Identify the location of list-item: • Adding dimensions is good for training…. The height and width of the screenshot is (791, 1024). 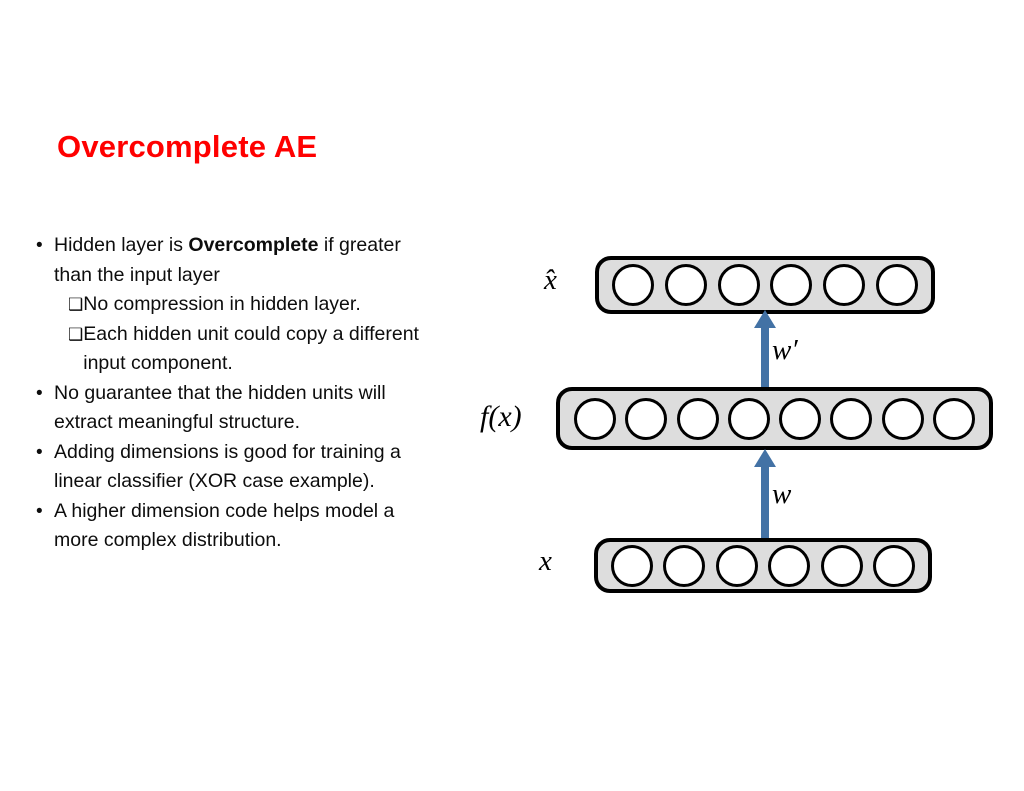
(232, 467).